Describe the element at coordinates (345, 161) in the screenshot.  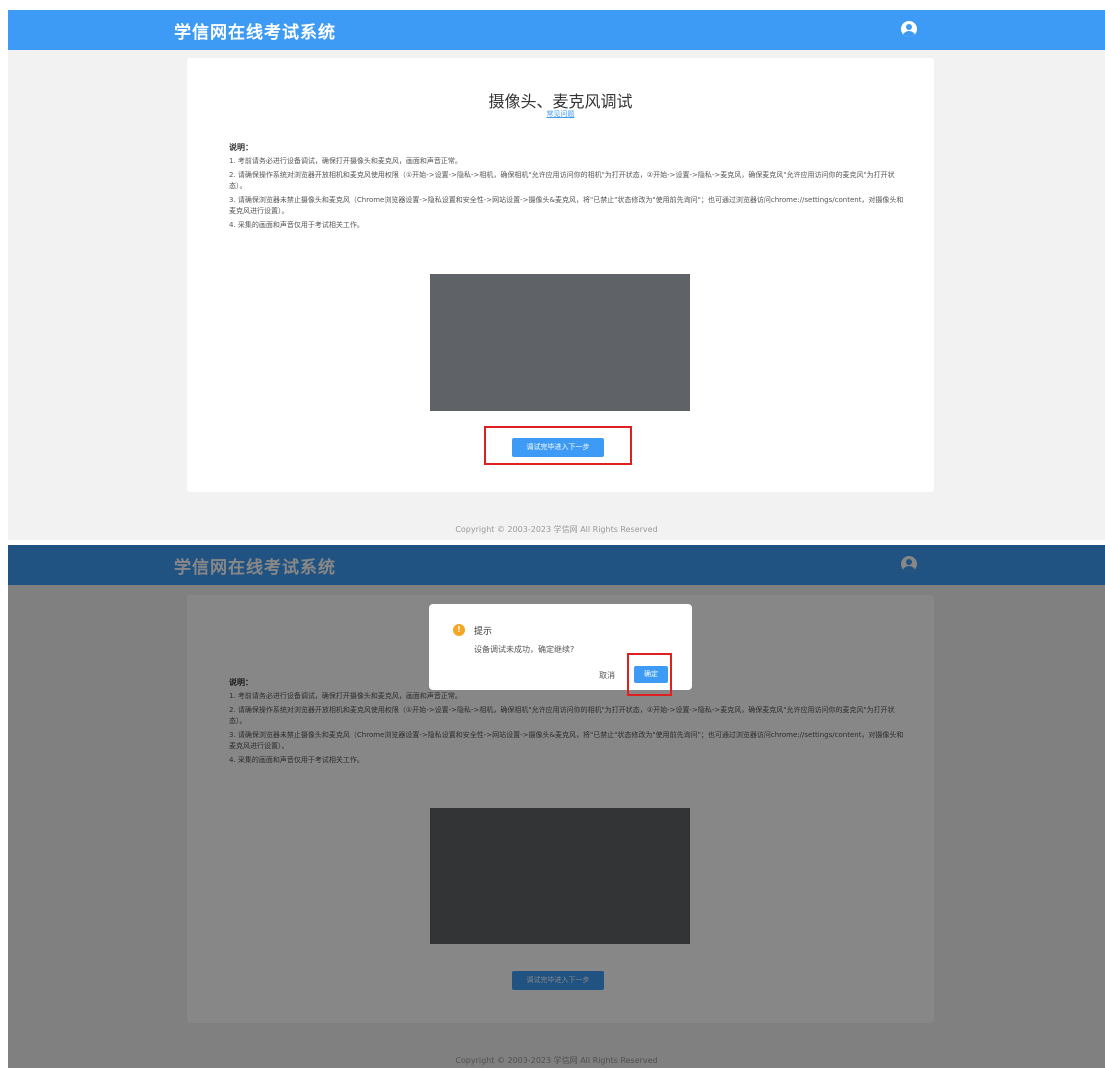
I see `instruction-item: 1. 考前请务必进行设备调试，确保打开摄像头和麦克风，画面和声音正常。` at that location.